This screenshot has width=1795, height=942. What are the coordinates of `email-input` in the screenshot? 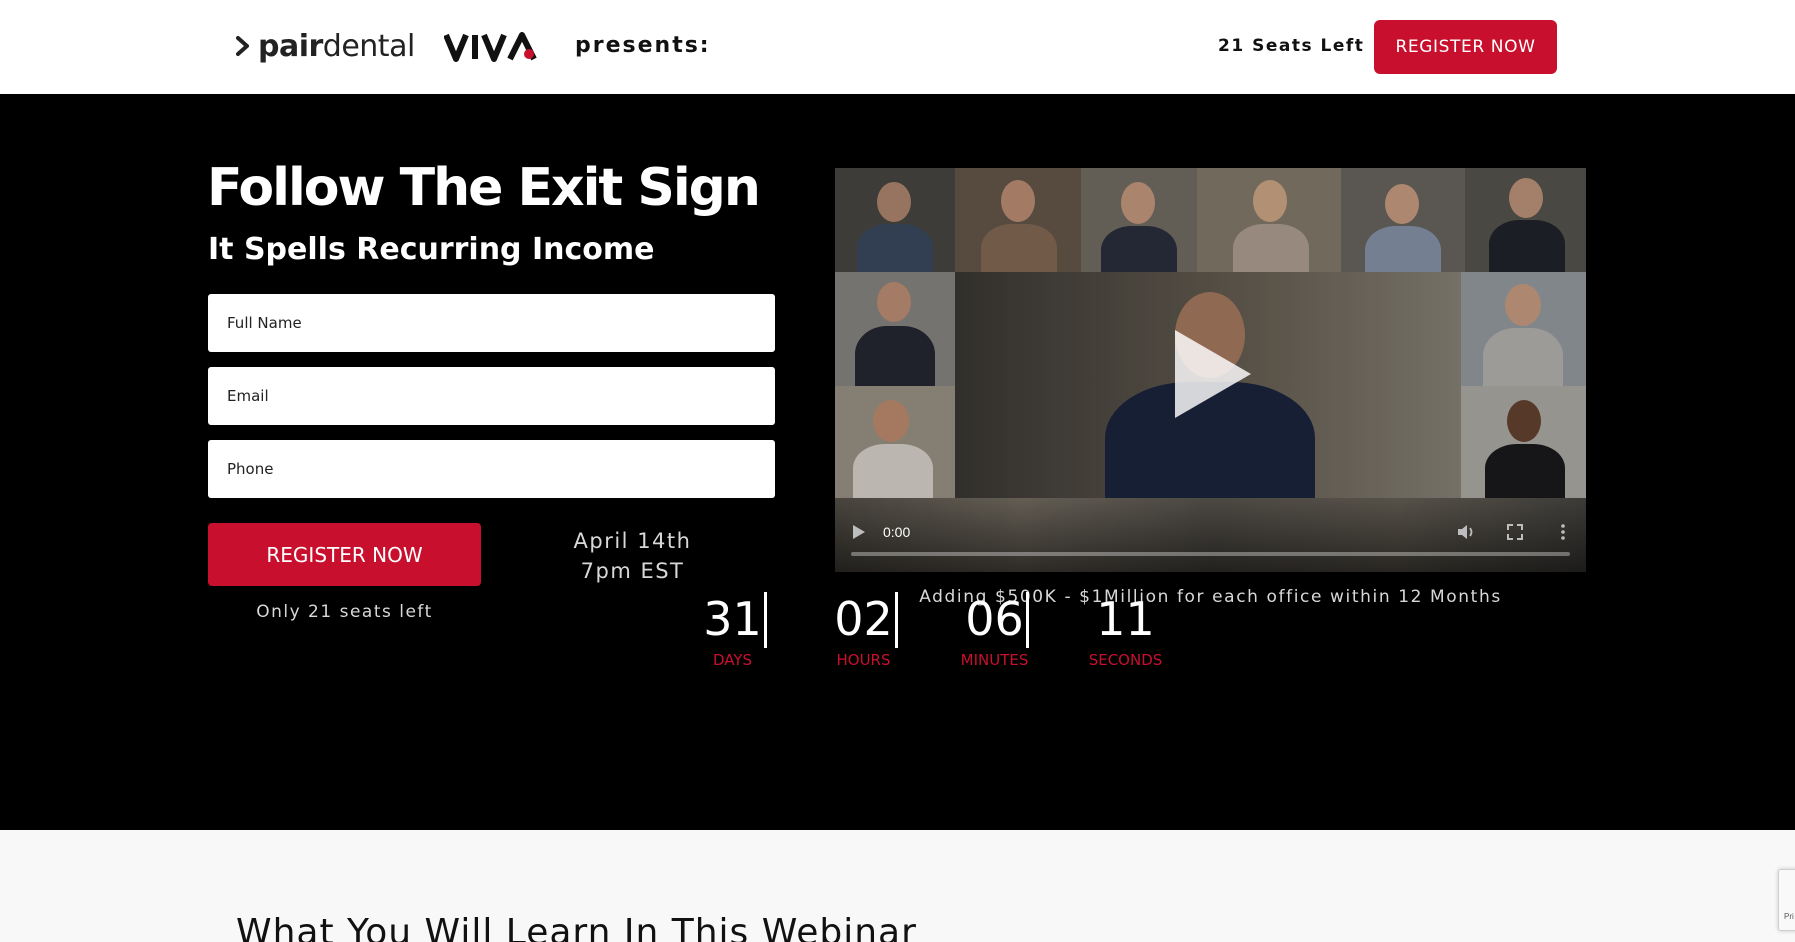 It's located at (491, 396).